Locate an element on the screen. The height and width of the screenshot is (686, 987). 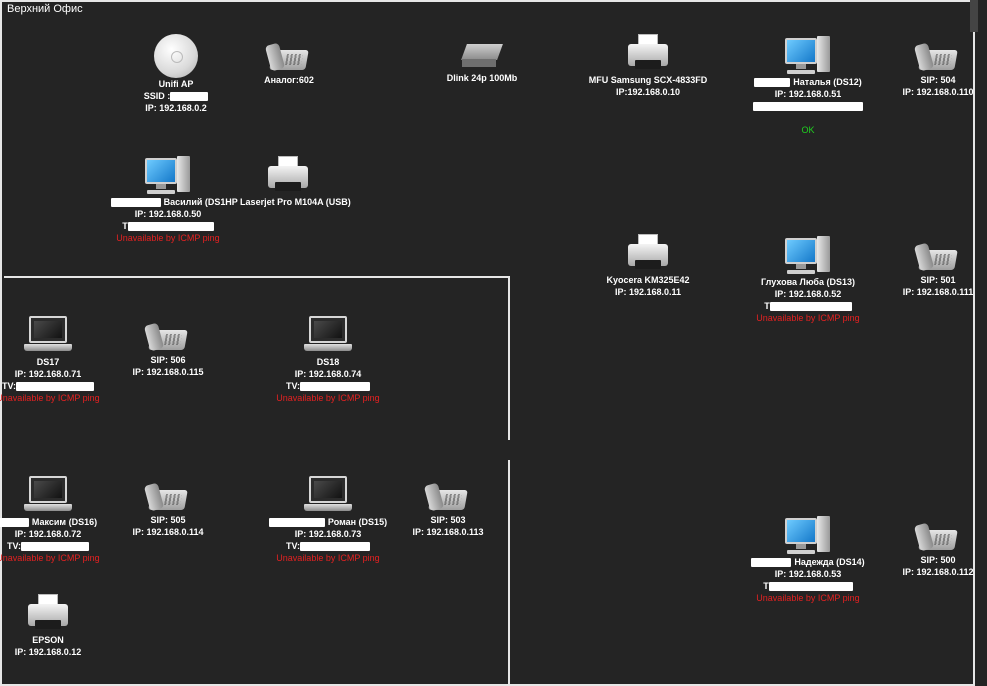
device-status: OK is located at coordinates (808, 130).